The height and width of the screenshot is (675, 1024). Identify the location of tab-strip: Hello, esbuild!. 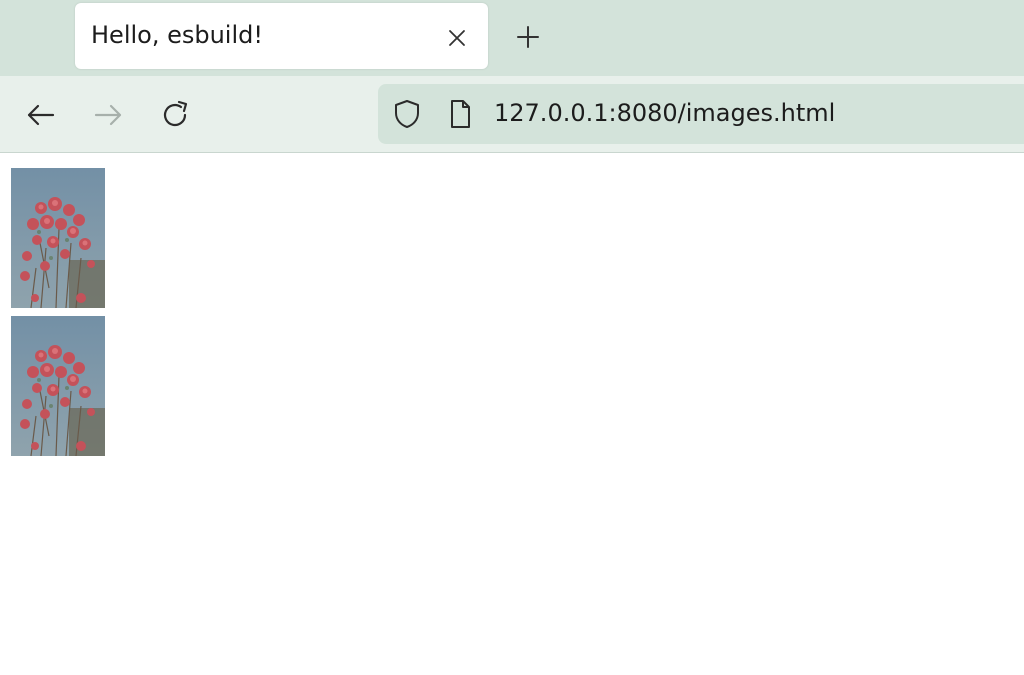
(512, 38).